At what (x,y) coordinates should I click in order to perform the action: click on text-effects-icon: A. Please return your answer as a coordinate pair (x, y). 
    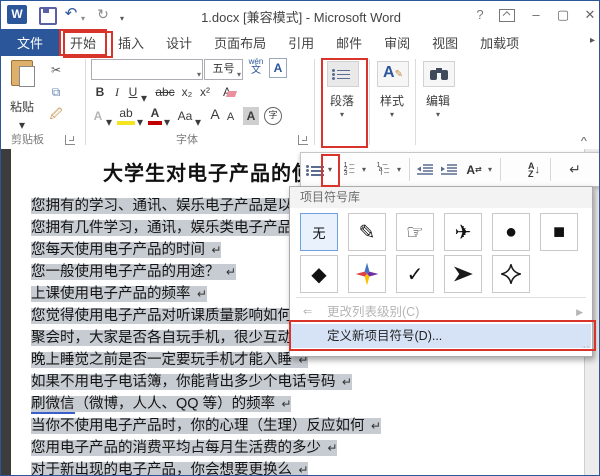
    Looking at the image, I should click on (98, 116).